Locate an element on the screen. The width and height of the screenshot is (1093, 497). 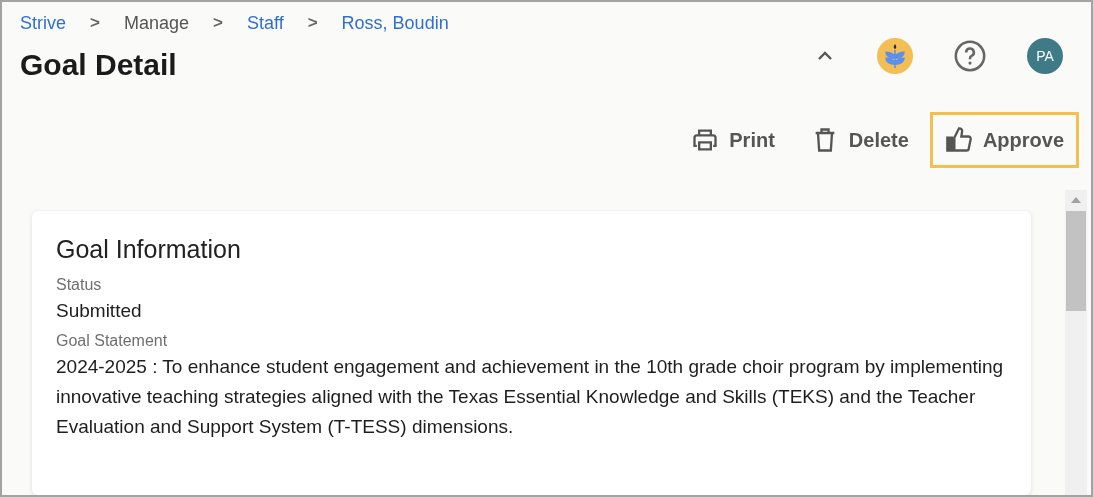
field-value: Submitted is located at coordinates (99, 311).